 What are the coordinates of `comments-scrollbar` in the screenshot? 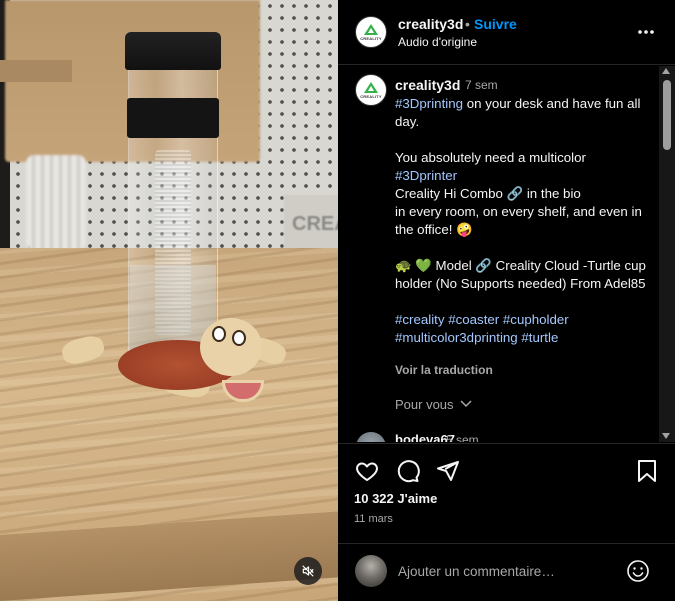 It's located at (667, 254).